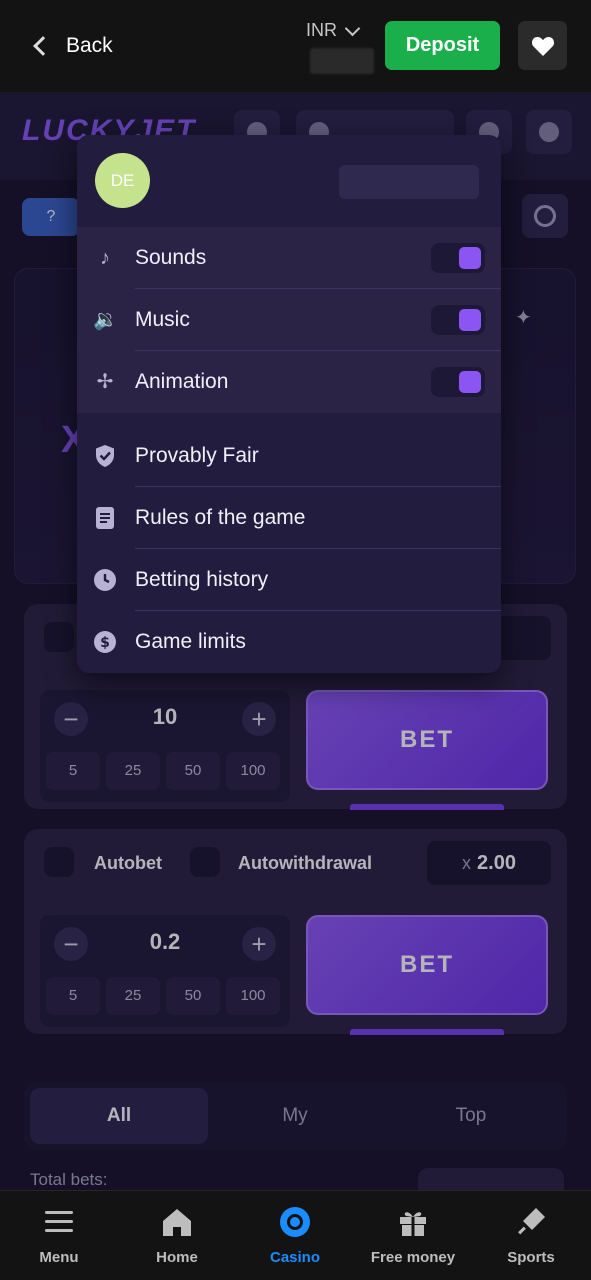 This screenshot has height=1280, width=591. I want to click on menu-item-label: Provably Fair, so click(197, 455).